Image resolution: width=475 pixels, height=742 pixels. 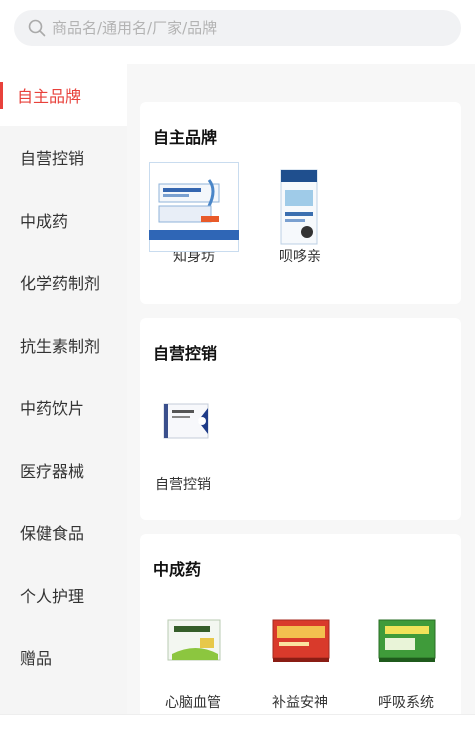 I want to click on sidebar-item-herbal-pieces: 中药饮片, so click(x=63, y=407).